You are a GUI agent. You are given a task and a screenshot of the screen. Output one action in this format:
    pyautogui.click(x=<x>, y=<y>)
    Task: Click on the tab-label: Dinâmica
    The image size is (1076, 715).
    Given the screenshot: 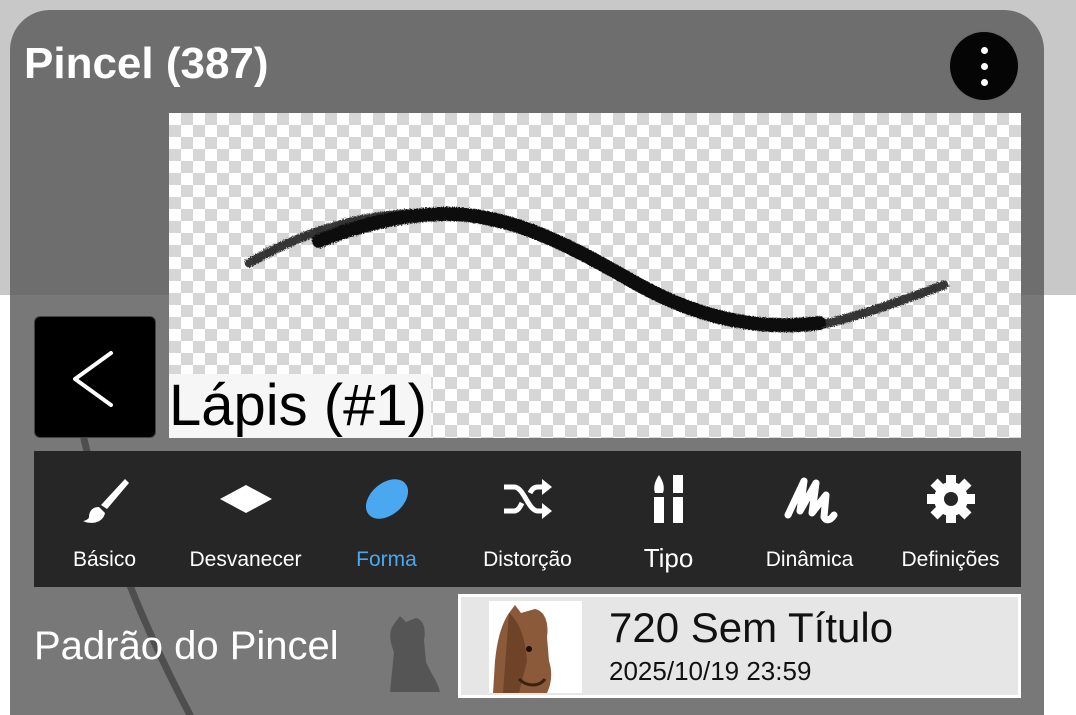 What is the action you would take?
    pyautogui.click(x=809, y=559)
    